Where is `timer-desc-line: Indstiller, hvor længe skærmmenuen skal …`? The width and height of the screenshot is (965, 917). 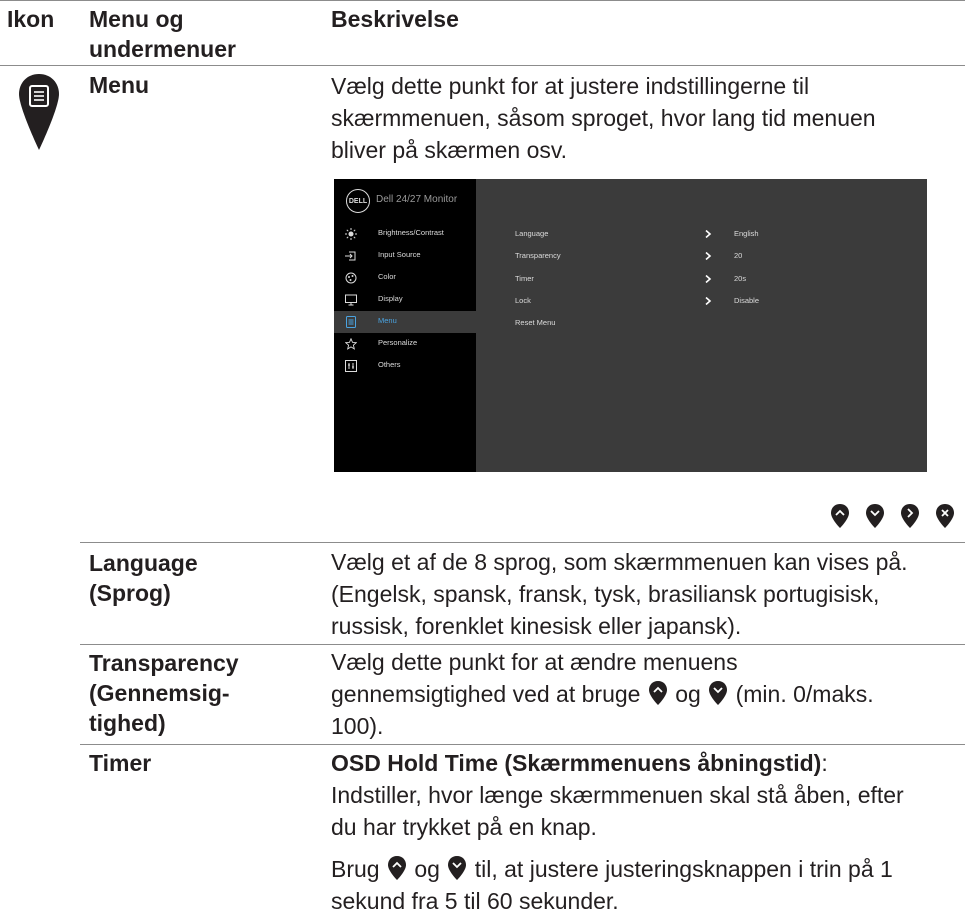
timer-desc-line: Indstiller, hvor længe skærmmenuen skal … is located at coordinates (617, 795).